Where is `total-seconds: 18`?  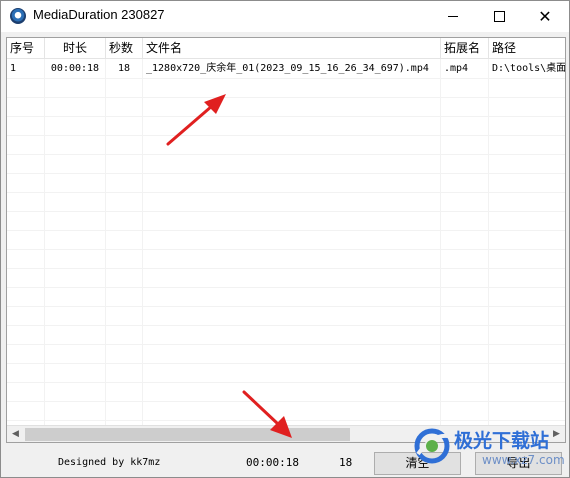 total-seconds: 18 is located at coordinates (346, 462).